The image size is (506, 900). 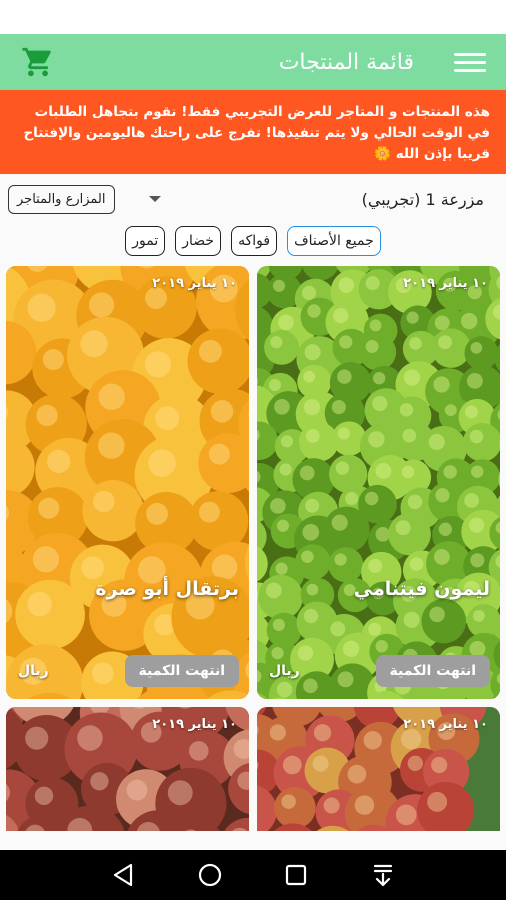 I want to click on shopping-cart-icon, so click(x=38, y=62).